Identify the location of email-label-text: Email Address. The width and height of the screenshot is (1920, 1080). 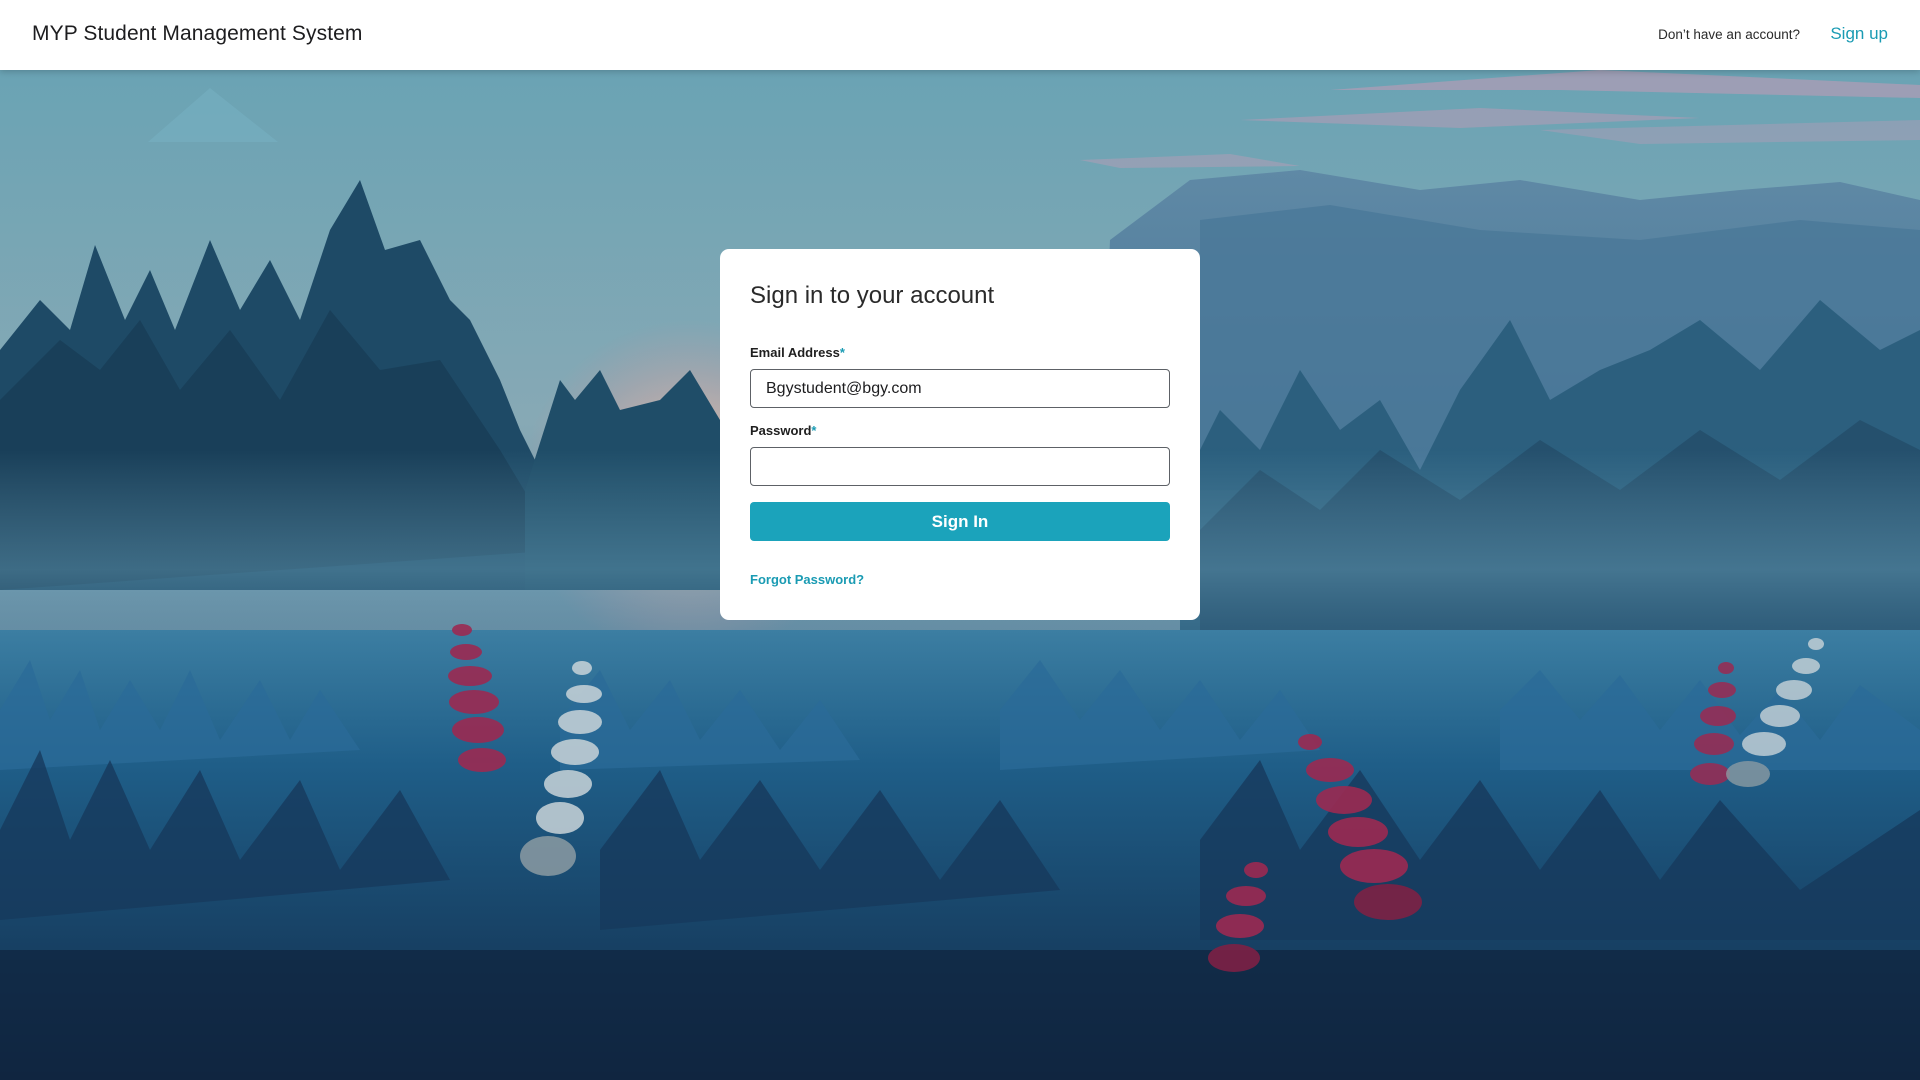
(795, 352).